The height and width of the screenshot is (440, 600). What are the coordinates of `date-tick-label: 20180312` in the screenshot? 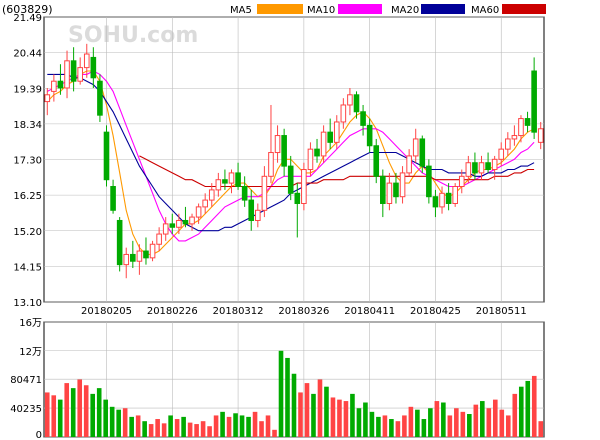 It's located at (238, 311).